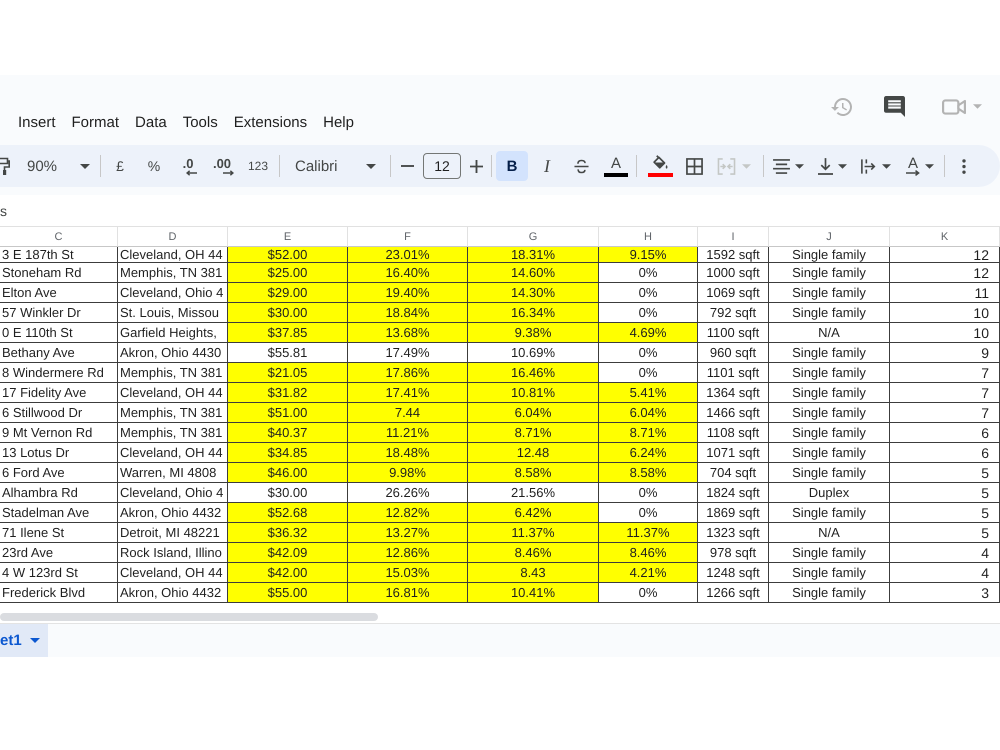  I want to click on sheet-cell: 26.26%, so click(408, 493).